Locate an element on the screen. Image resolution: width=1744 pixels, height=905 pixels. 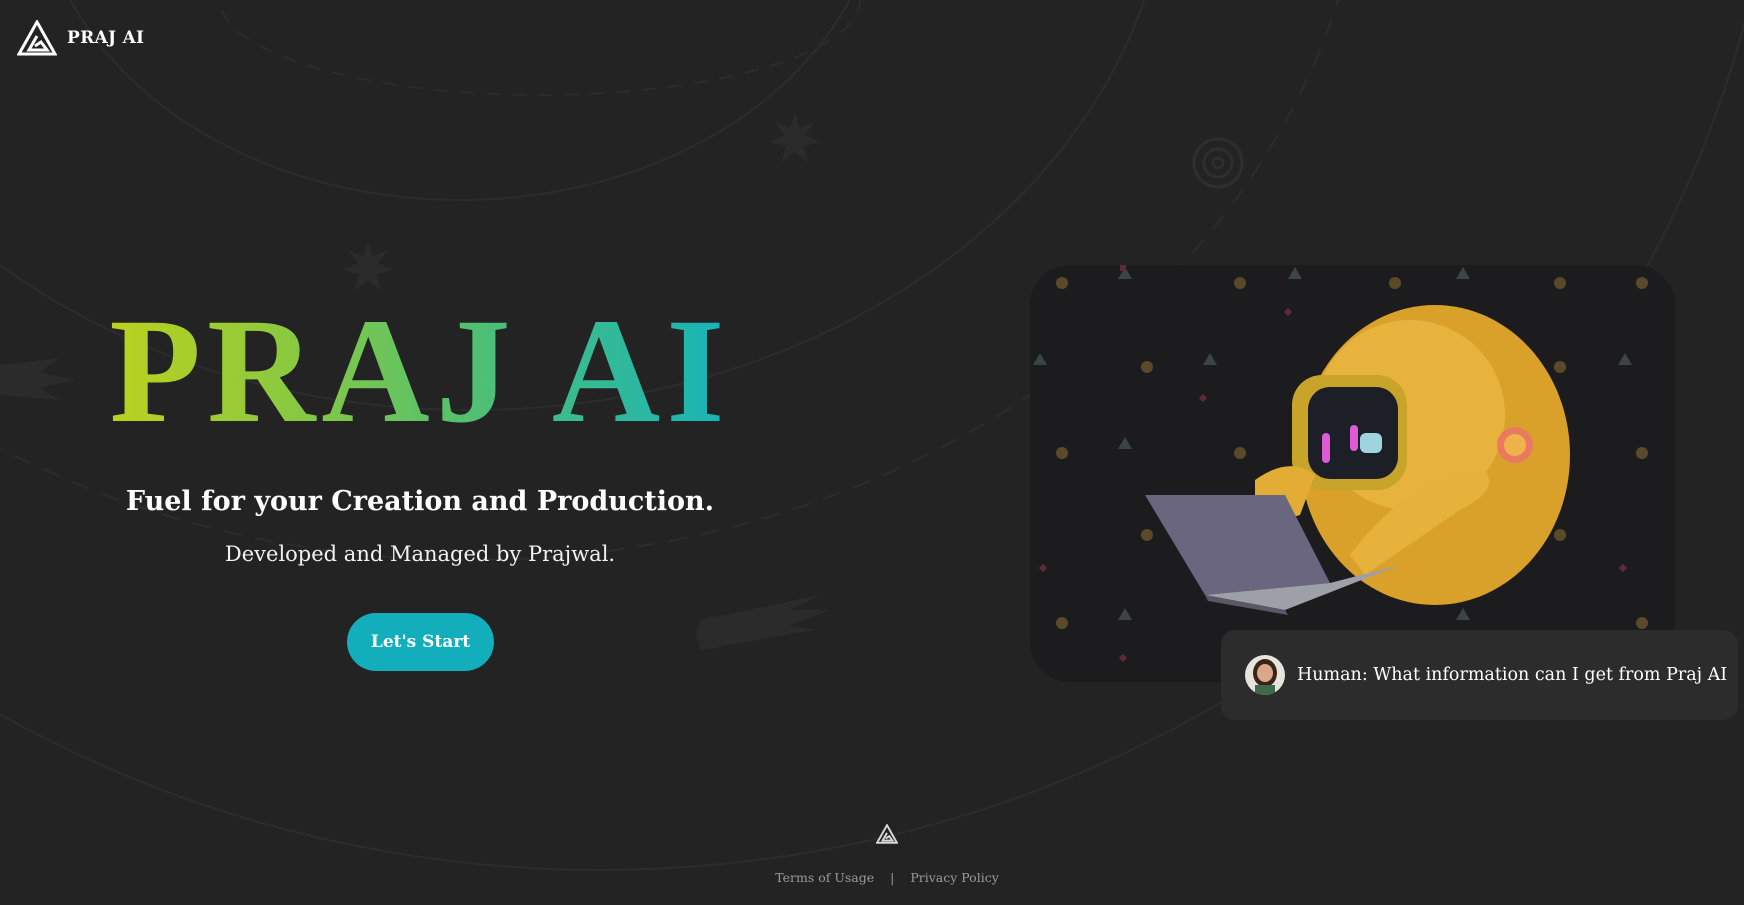
user-avatar is located at coordinates (1265, 675).